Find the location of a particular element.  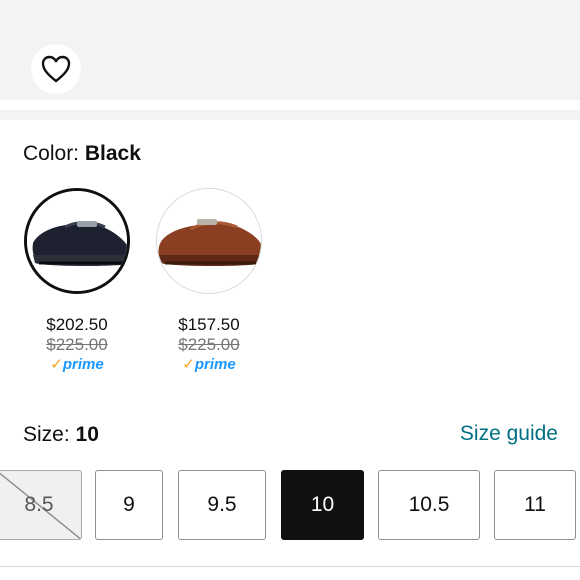

color-swatch-black is located at coordinates (77, 241).